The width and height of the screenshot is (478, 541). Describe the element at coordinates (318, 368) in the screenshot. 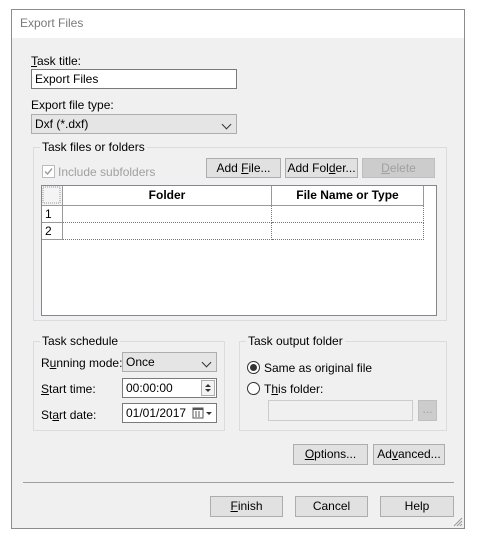

I see `same-as-original-label: Same as original file` at that location.